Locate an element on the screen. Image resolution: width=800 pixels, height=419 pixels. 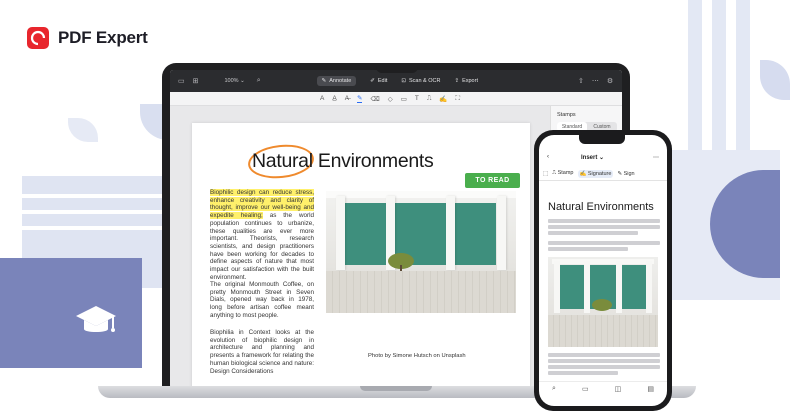
textbox-tool-icon: T is located at coordinates (417, 98).